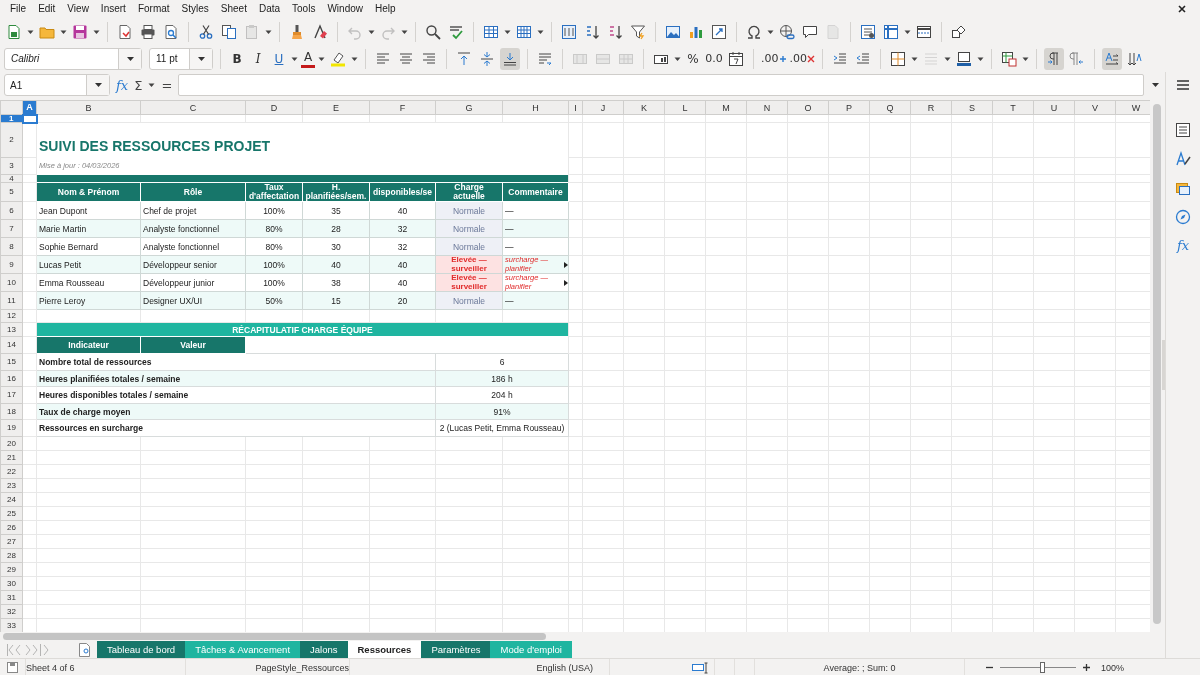 The height and width of the screenshot is (675, 1200). Describe the element at coordinates (808, 107) in the screenshot. I see `column-header: O` at that location.